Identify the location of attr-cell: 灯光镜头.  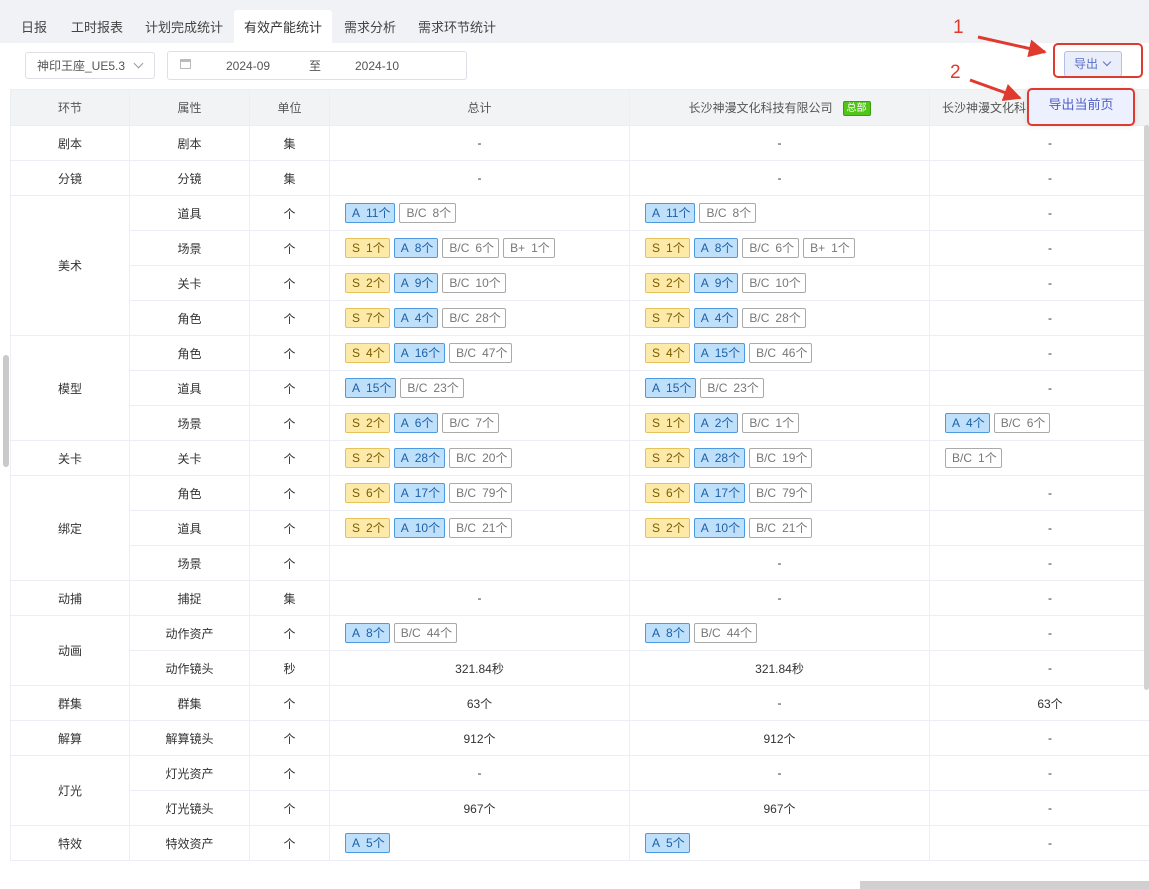
(189, 808).